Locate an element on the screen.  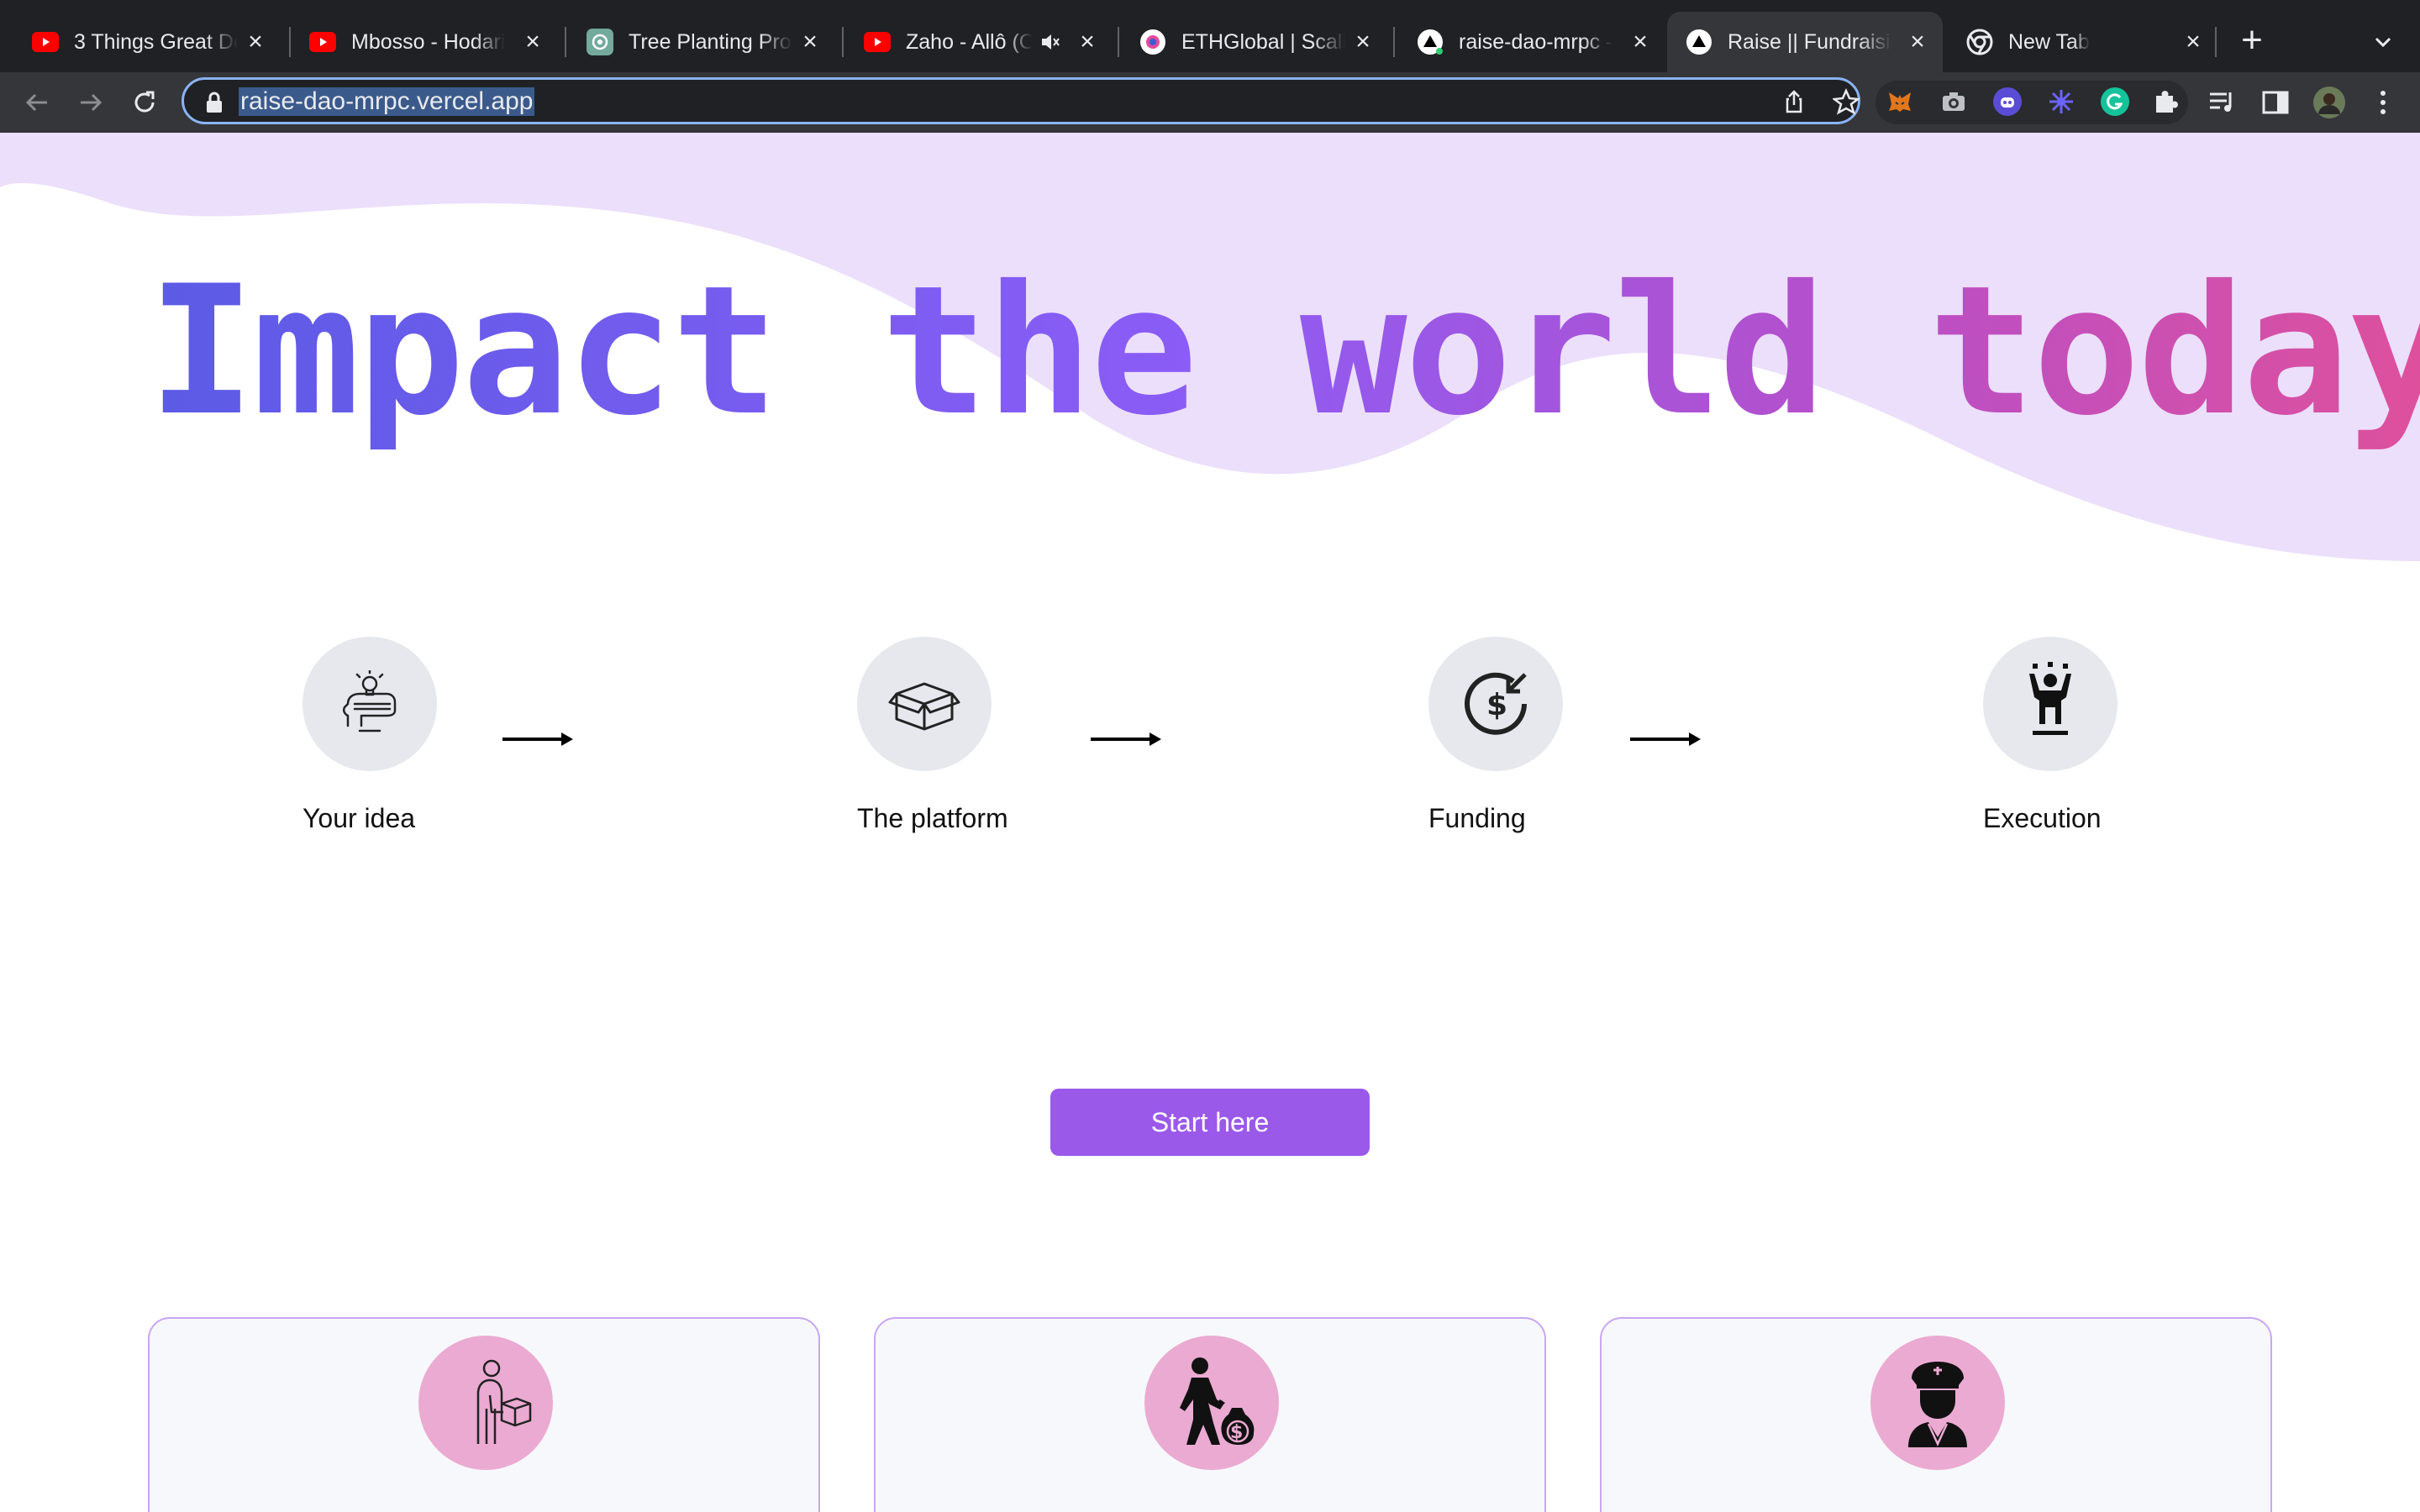
step-icon-circle: $ is located at coordinates (1496, 704).